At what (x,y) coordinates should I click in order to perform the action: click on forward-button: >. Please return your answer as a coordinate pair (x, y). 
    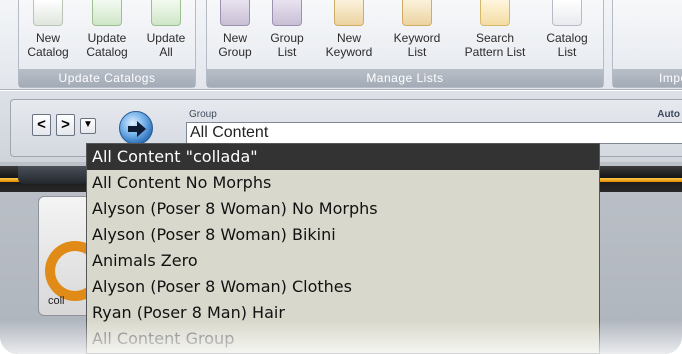
    Looking at the image, I should click on (65, 125).